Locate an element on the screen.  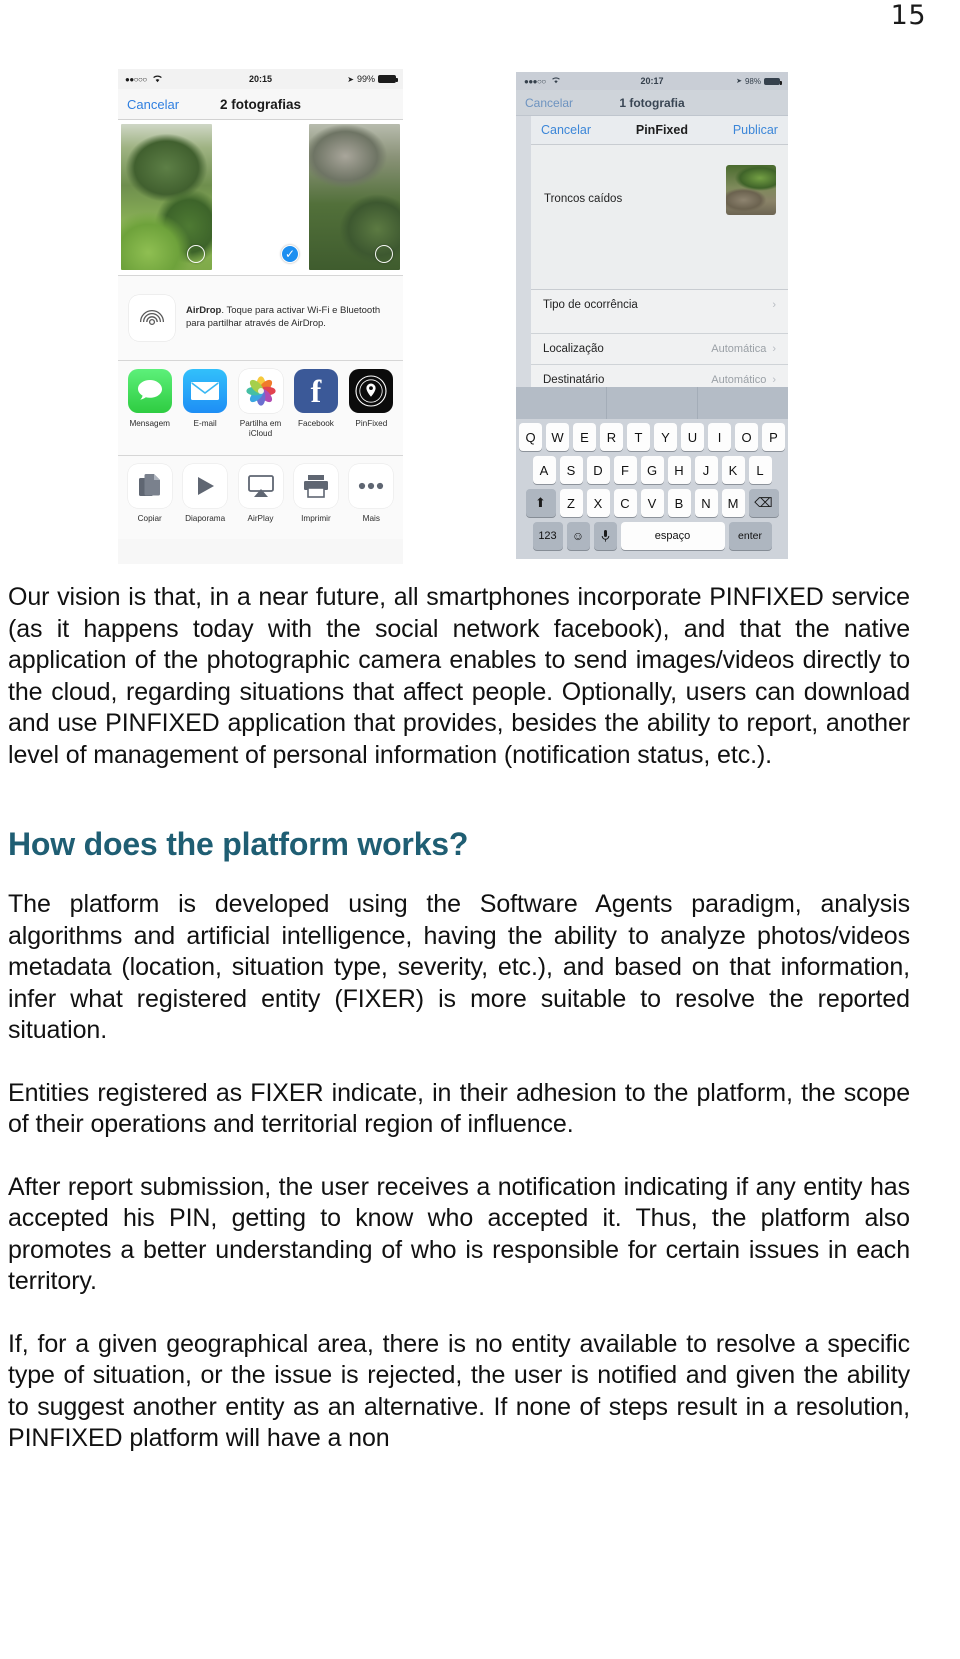
key-z: Z is located at coordinates (571, 503).